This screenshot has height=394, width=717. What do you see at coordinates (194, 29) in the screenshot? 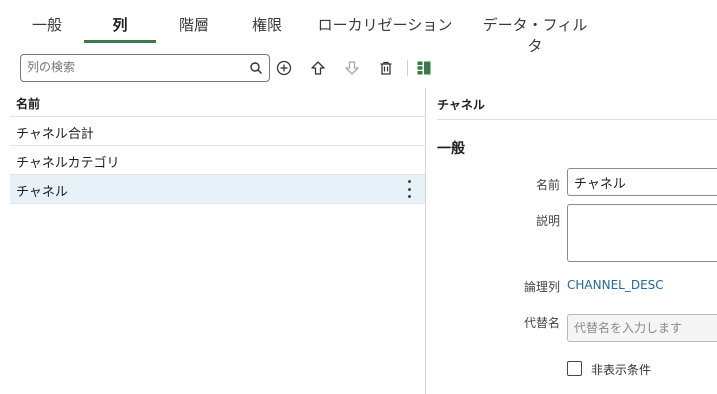
I see `tab-hierarchy: 階層` at bounding box center [194, 29].